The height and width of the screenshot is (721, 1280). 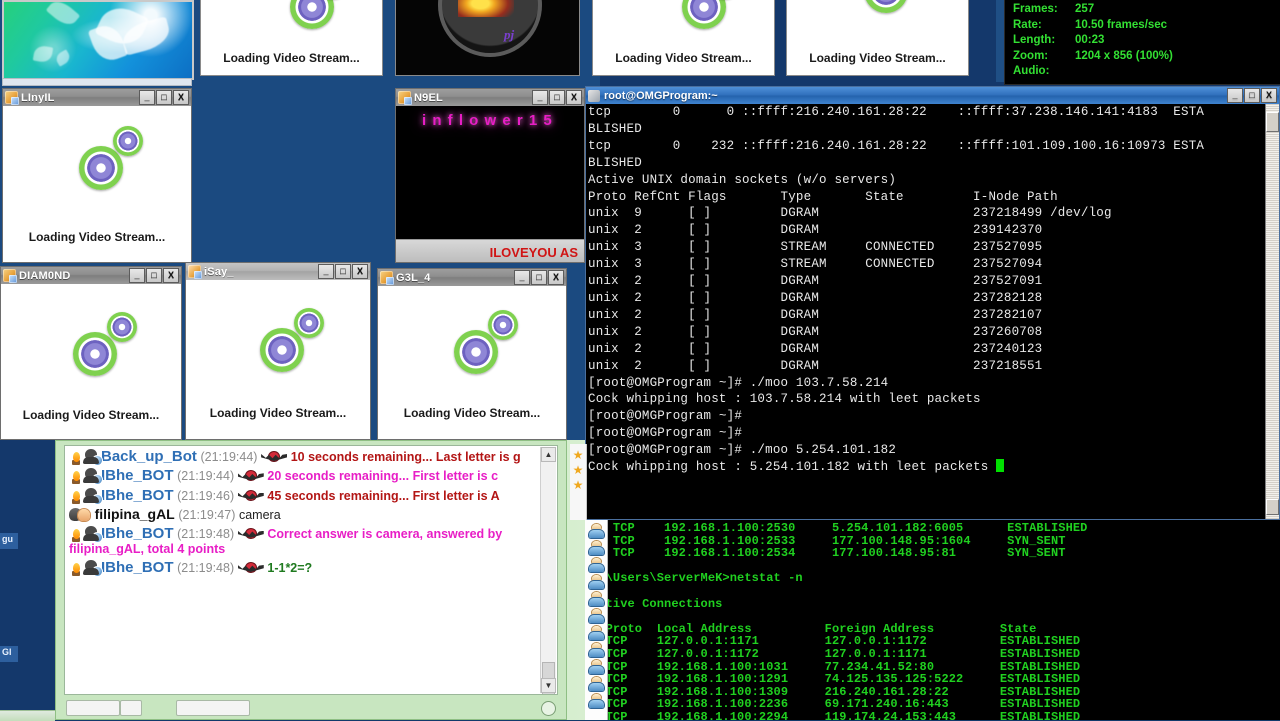 What do you see at coordinates (97, 460) in the screenshot?
I see `globe-badge-icon` at bounding box center [97, 460].